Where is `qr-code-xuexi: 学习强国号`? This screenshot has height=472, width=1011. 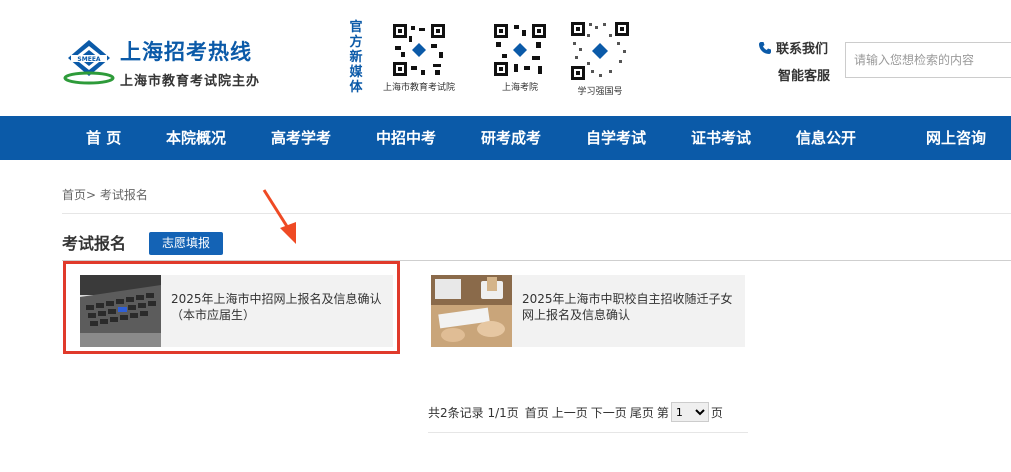 qr-code-xuexi: 学习强国号 is located at coordinates (600, 58).